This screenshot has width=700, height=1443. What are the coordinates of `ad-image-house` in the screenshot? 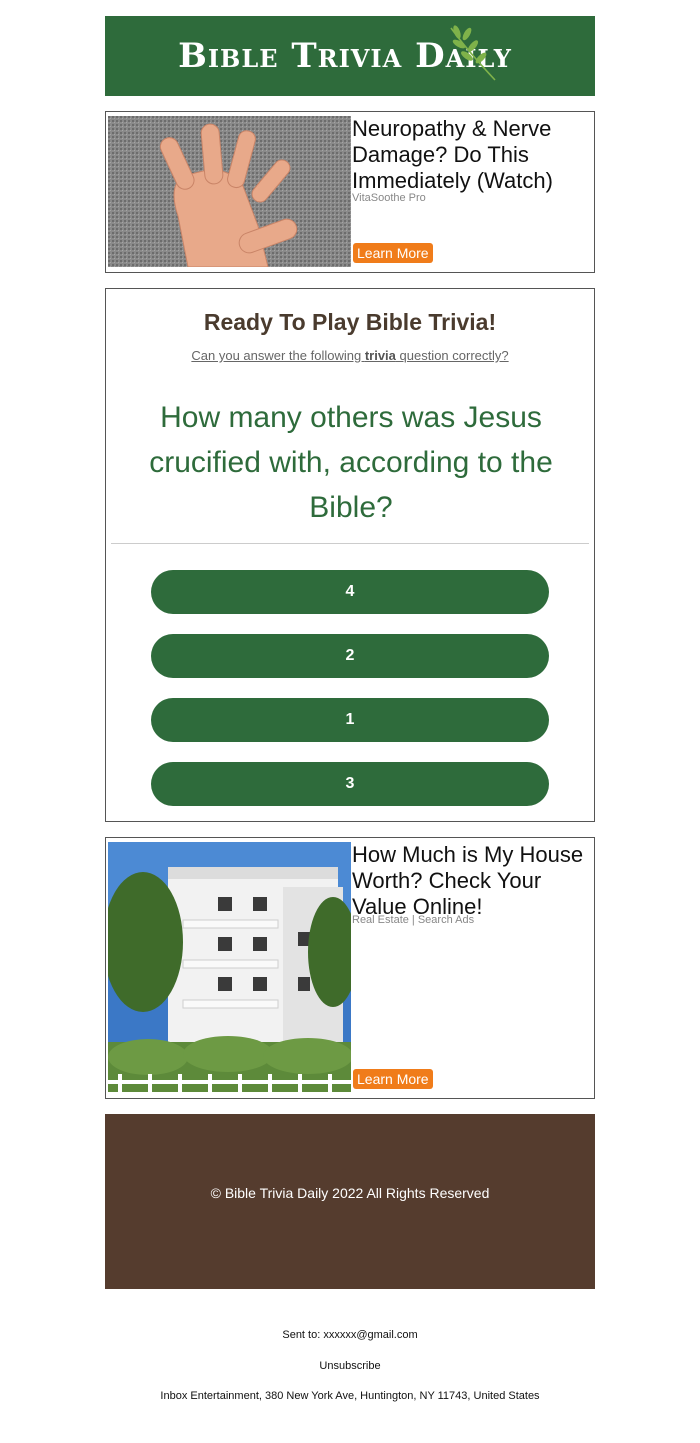 It's located at (229, 967).